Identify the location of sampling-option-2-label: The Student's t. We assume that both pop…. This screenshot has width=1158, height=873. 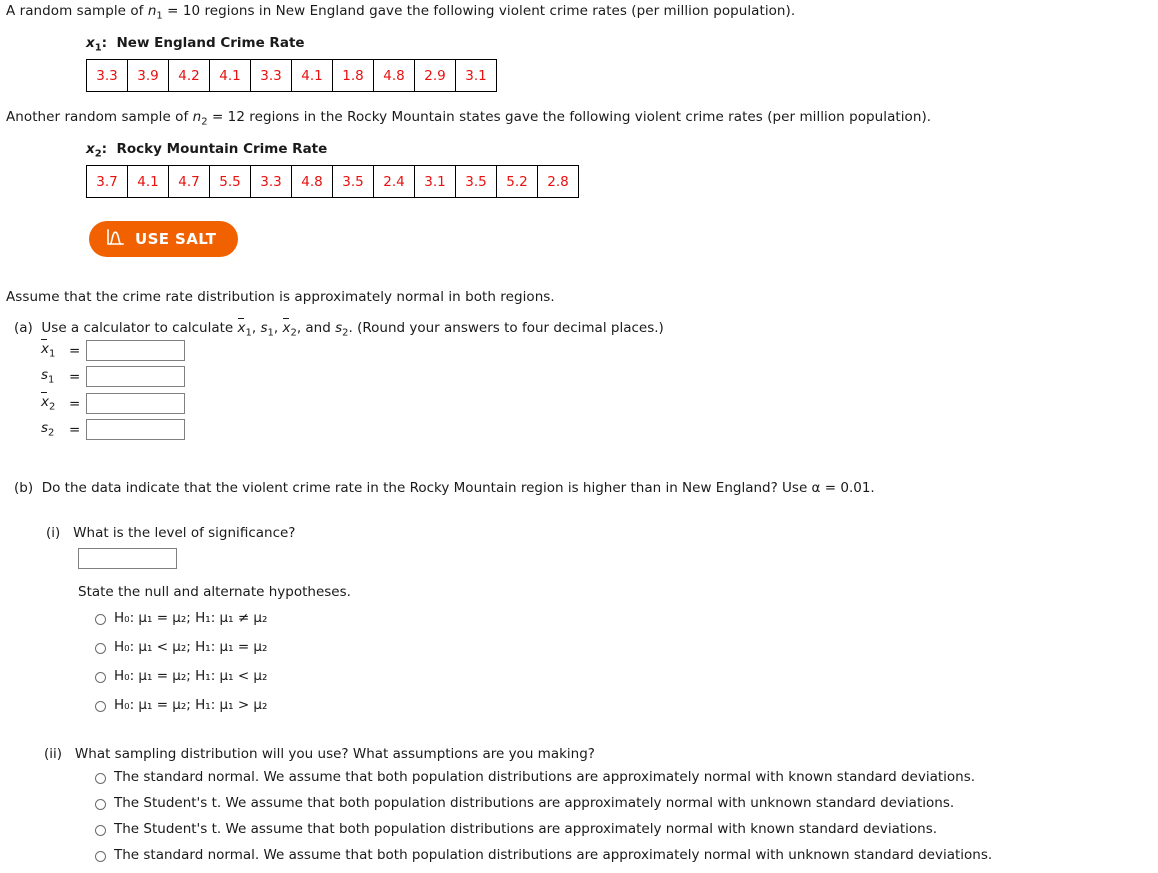
(526, 829).